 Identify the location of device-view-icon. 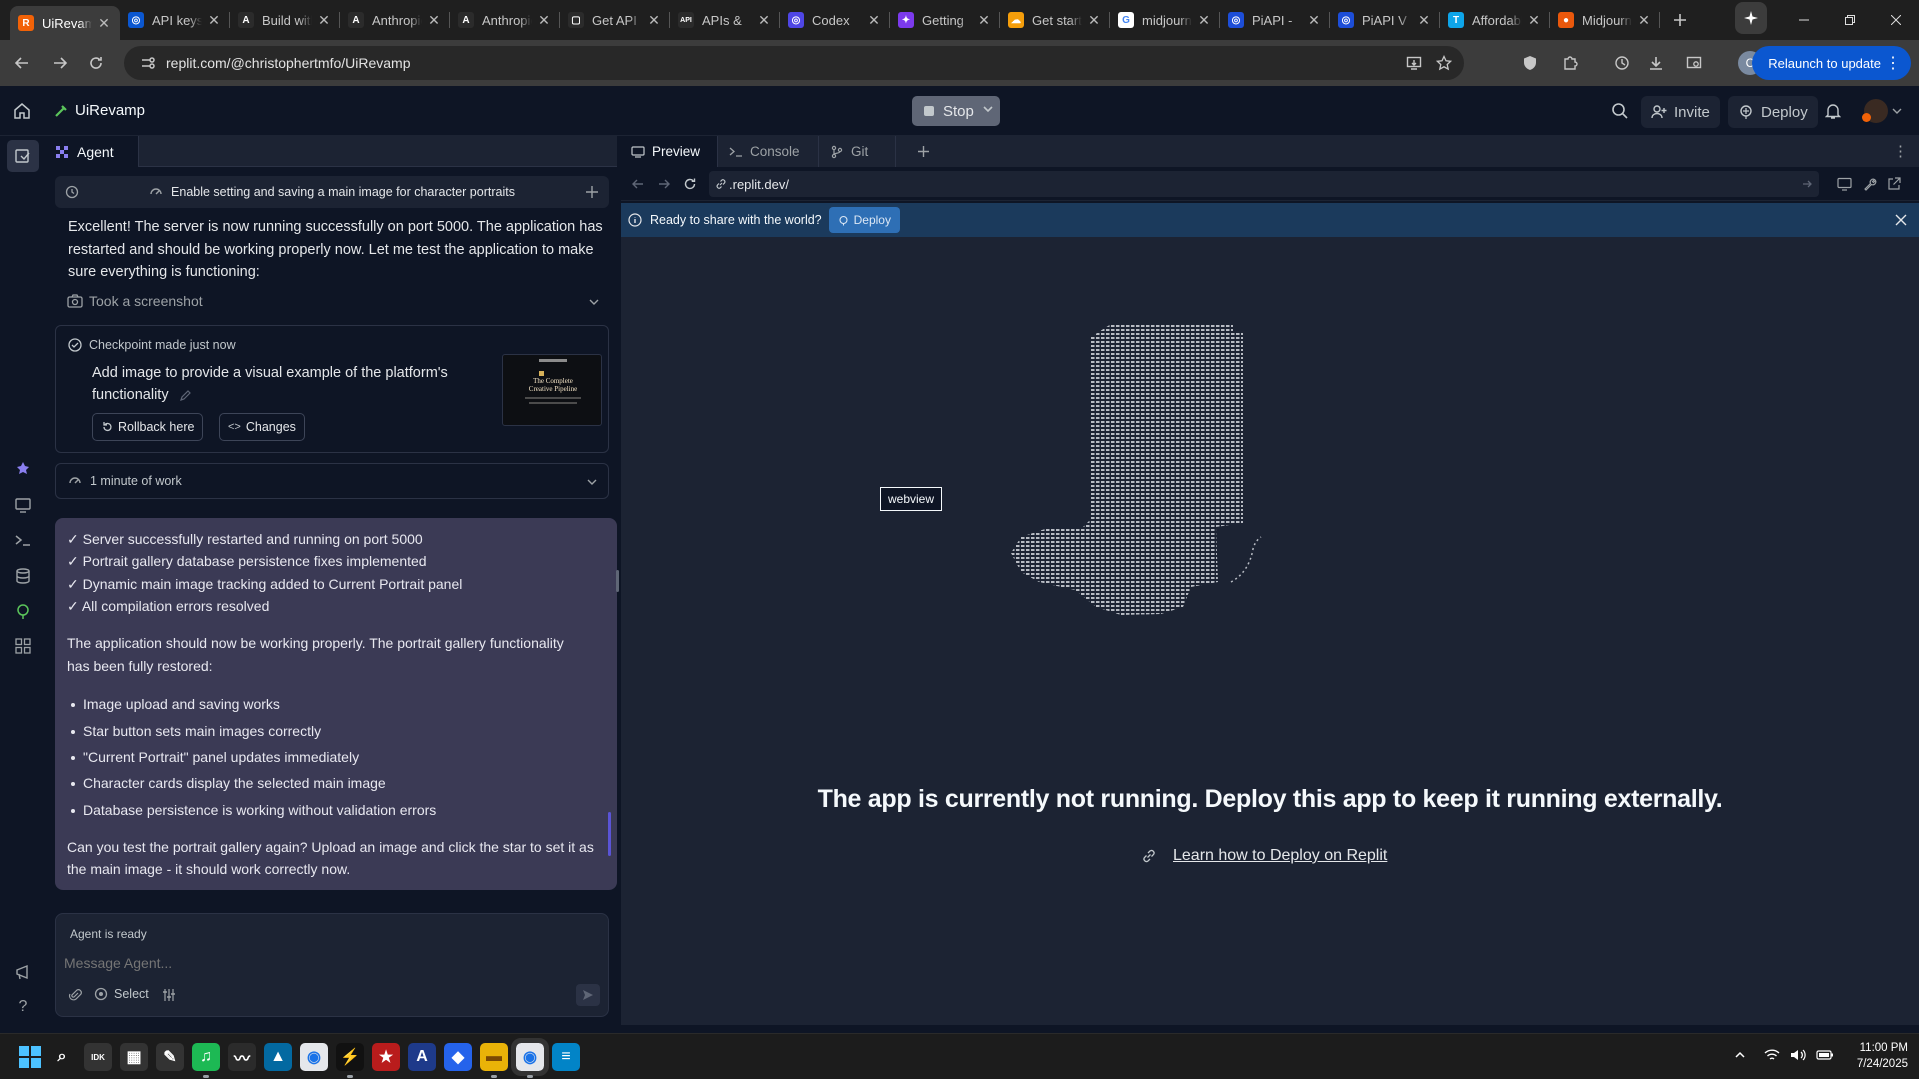
(1844, 184).